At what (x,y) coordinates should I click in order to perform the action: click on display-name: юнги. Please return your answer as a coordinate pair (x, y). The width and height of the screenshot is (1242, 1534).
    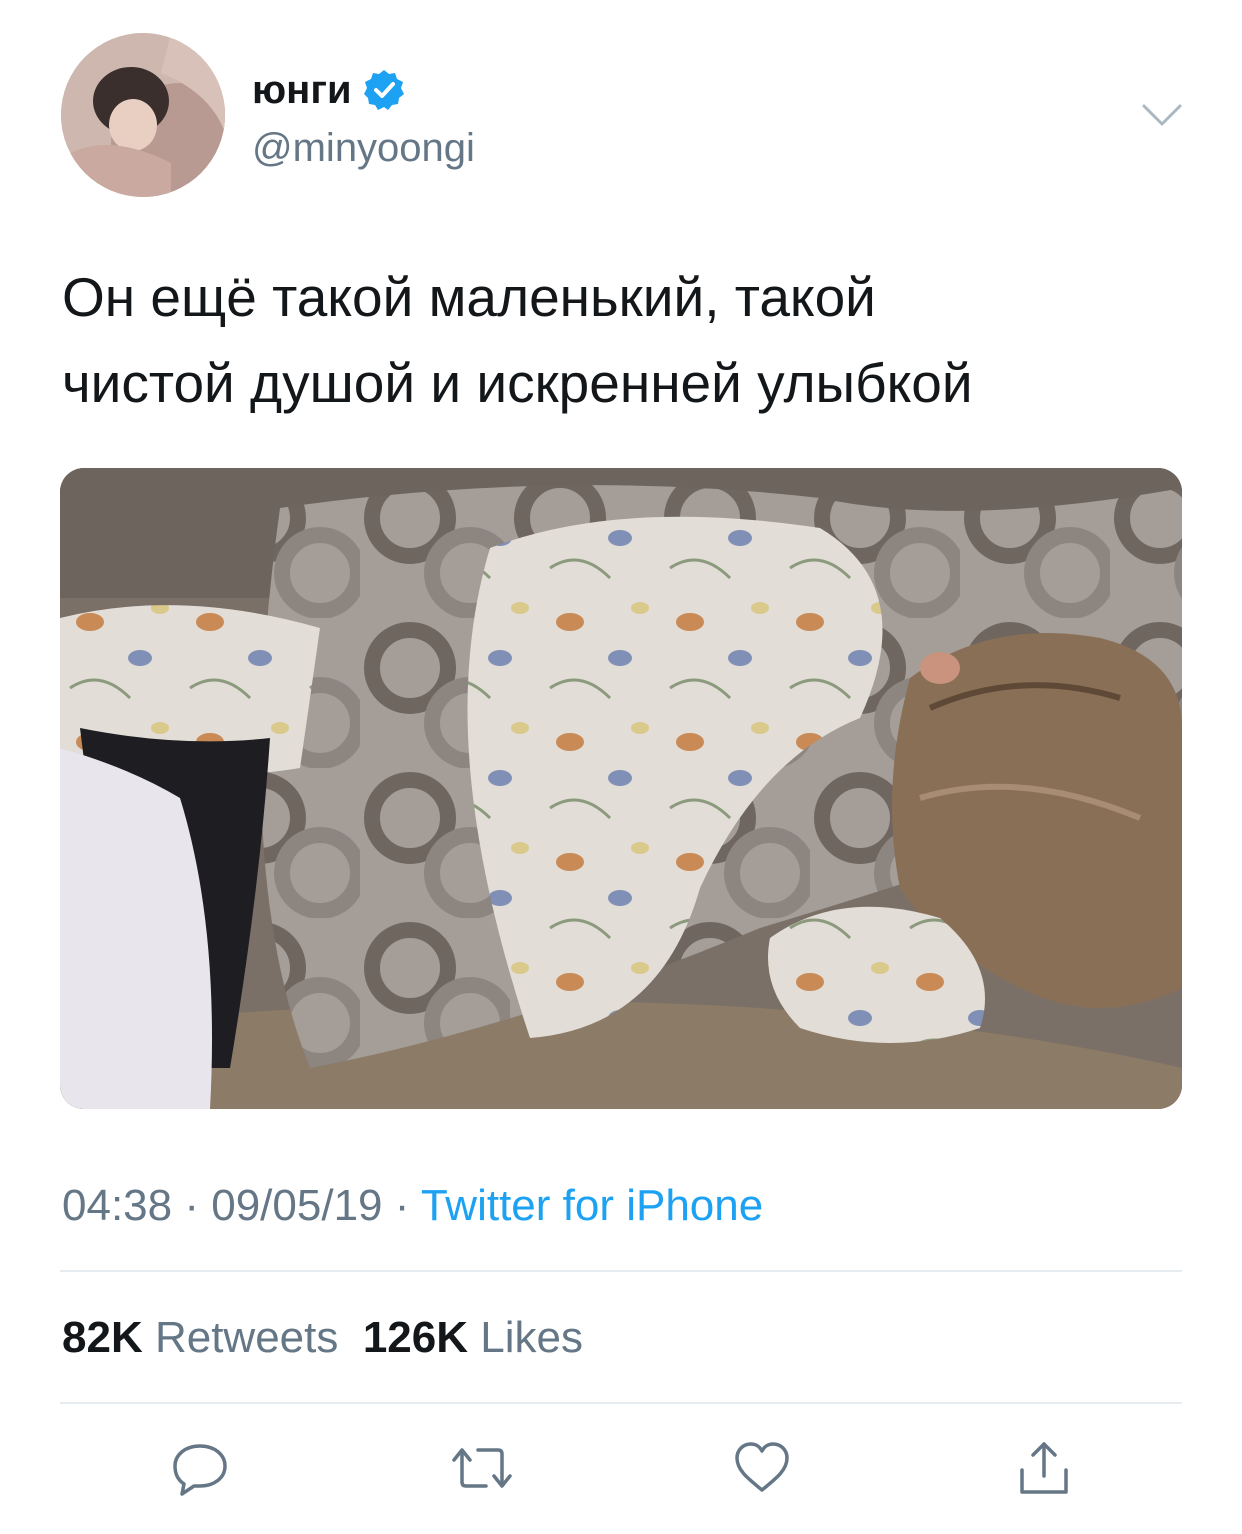
    Looking at the image, I should click on (302, 90).